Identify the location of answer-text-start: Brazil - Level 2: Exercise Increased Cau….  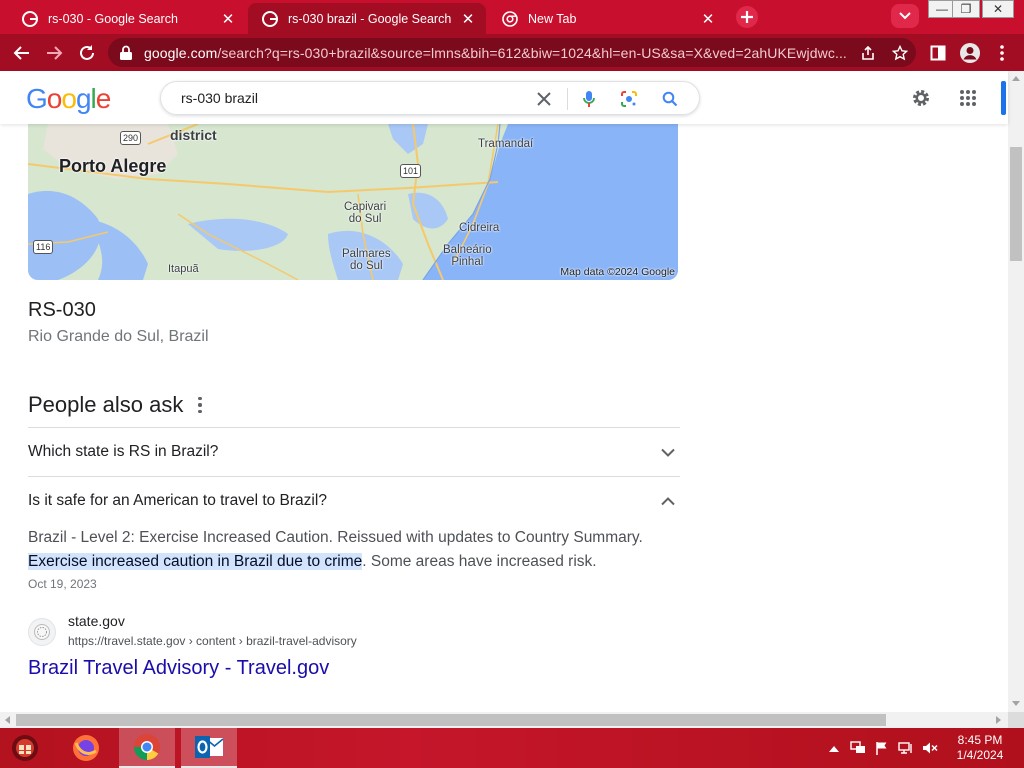
(335, 537).